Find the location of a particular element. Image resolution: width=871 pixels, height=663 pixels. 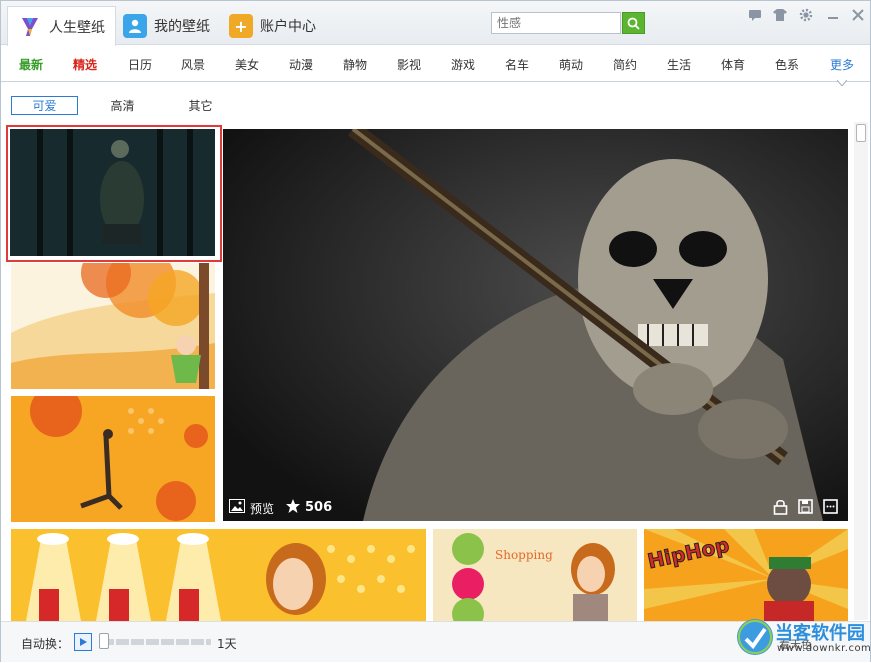

save-icon is located at coordinates (805, 508).